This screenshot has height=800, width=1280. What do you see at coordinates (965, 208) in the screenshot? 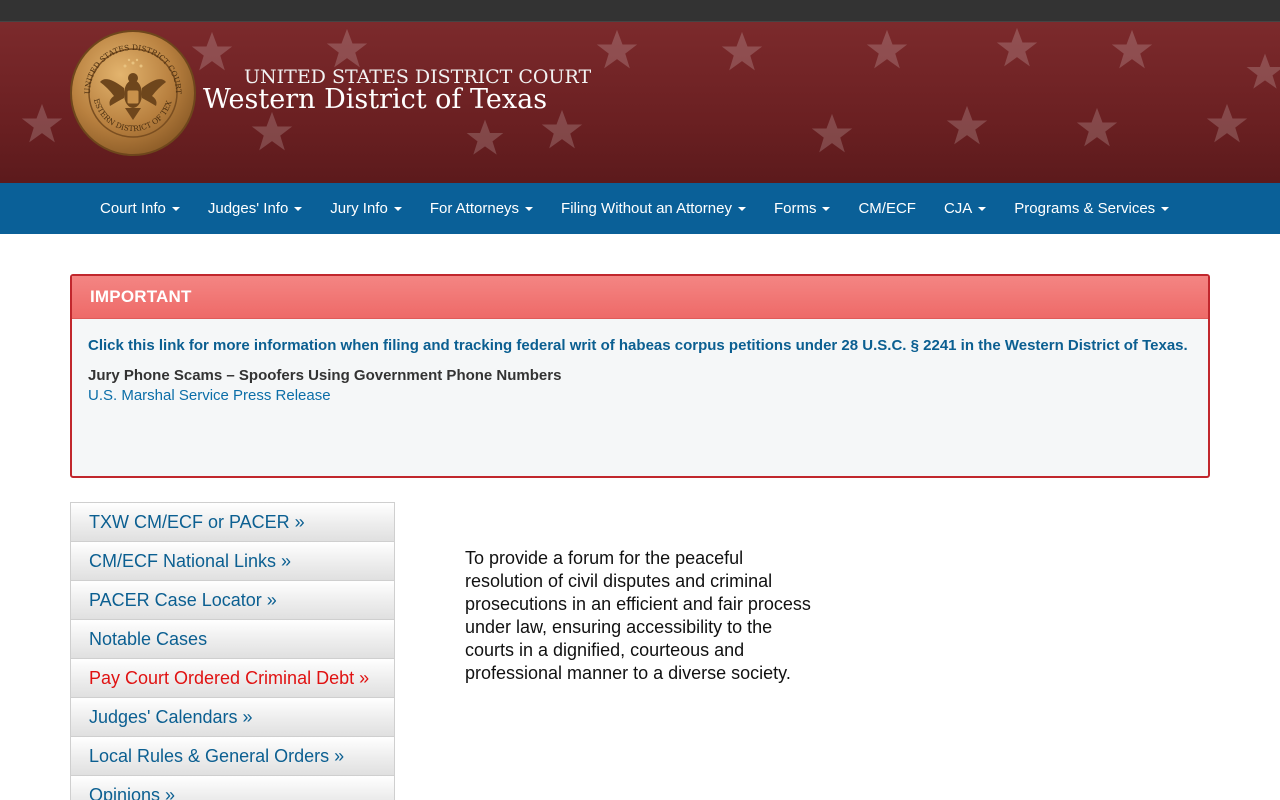
I see `nav-item-cja: CJA` at bounding box center [965, 208].